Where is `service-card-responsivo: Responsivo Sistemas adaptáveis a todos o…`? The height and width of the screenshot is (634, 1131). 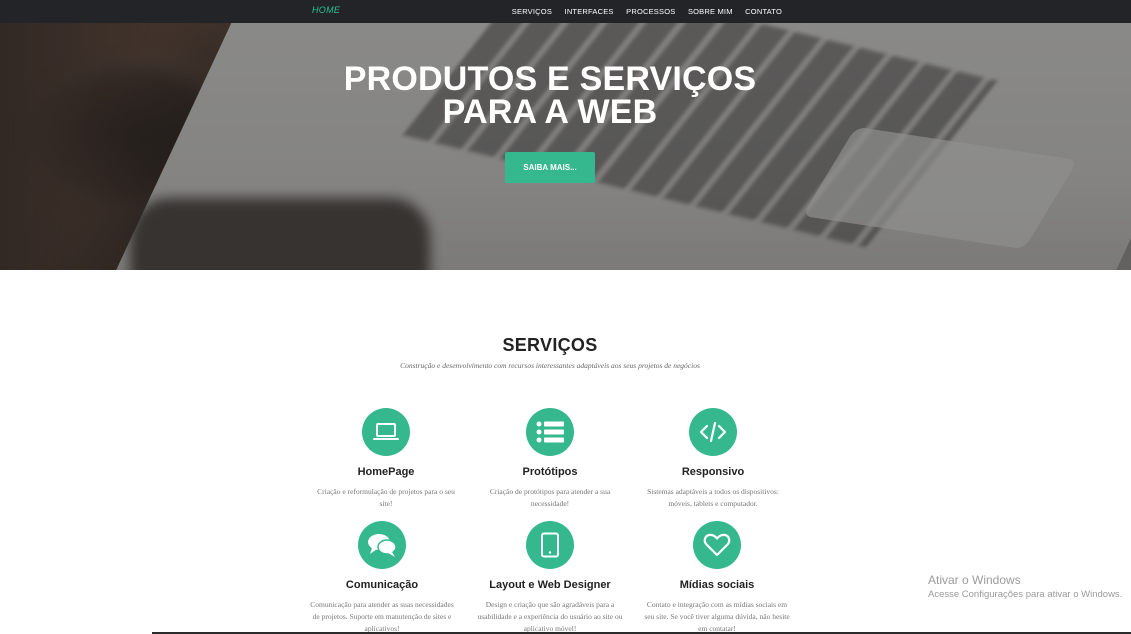
service-card-responsivo: Responsivo Sistemas adaptáveis a todos o… is located at coordinates (713, 459).